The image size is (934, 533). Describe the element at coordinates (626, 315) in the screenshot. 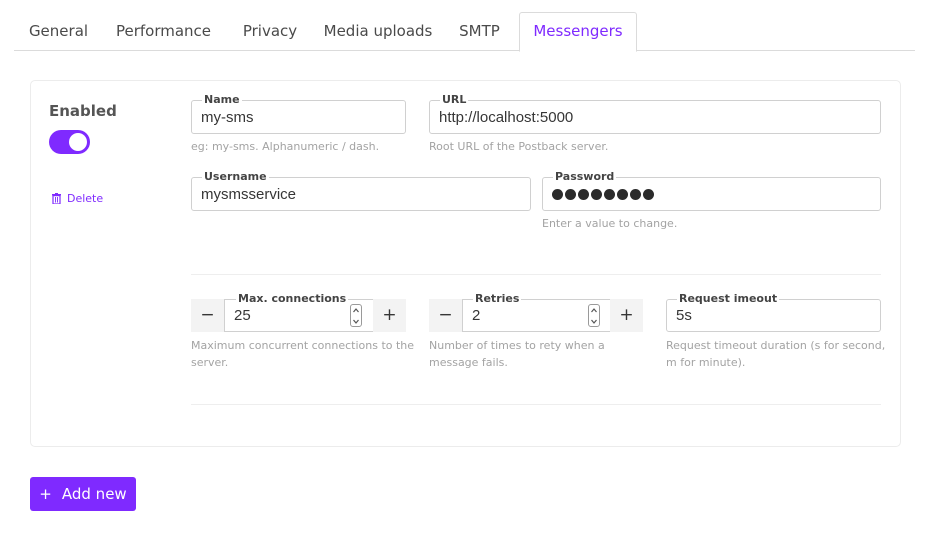

I see `retries-increment: +` at that location.